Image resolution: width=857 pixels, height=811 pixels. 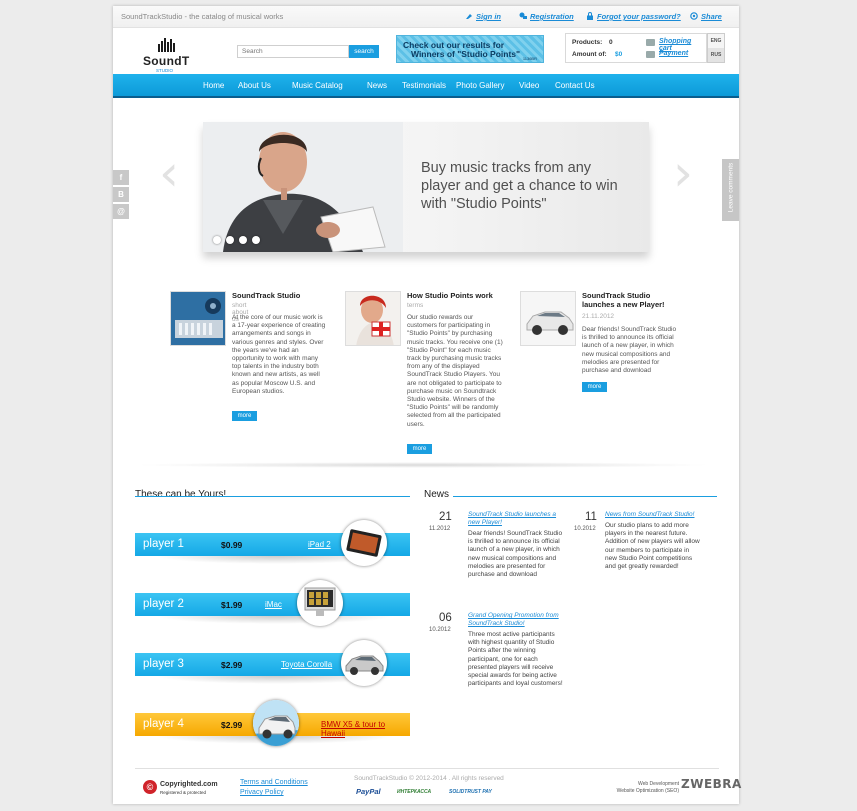 What do you see at coordinates (598, 316) in the screenshot?
I see `feature-sub: 21.11.2012` at bounding box center [598, 316].